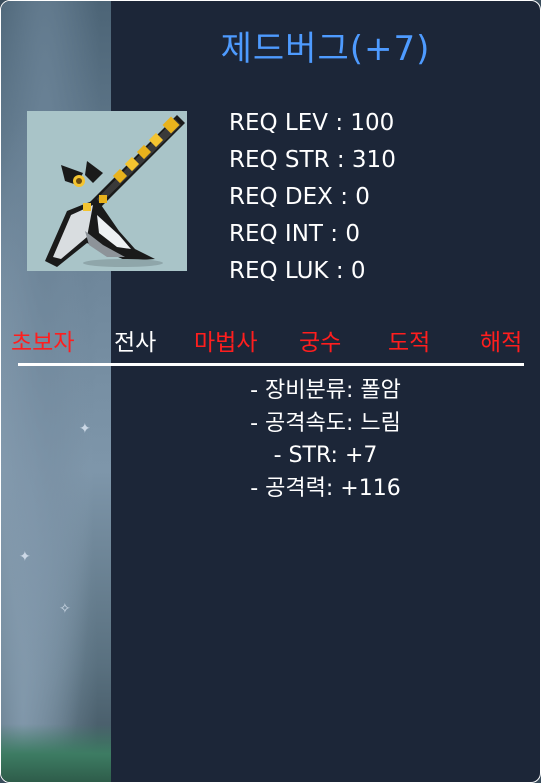 The image size is (541, 783). I want to click on job-magician: 마법사, so click(226, 343).